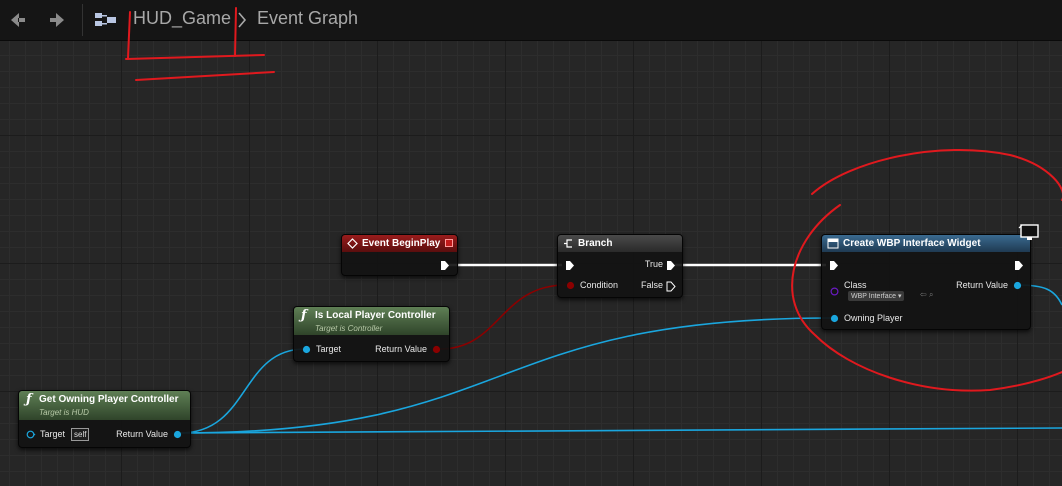 The height and width of the screenshot is (486, 1062). I want to click on node-title: Get Owning Player Controller, so click(109, 399).